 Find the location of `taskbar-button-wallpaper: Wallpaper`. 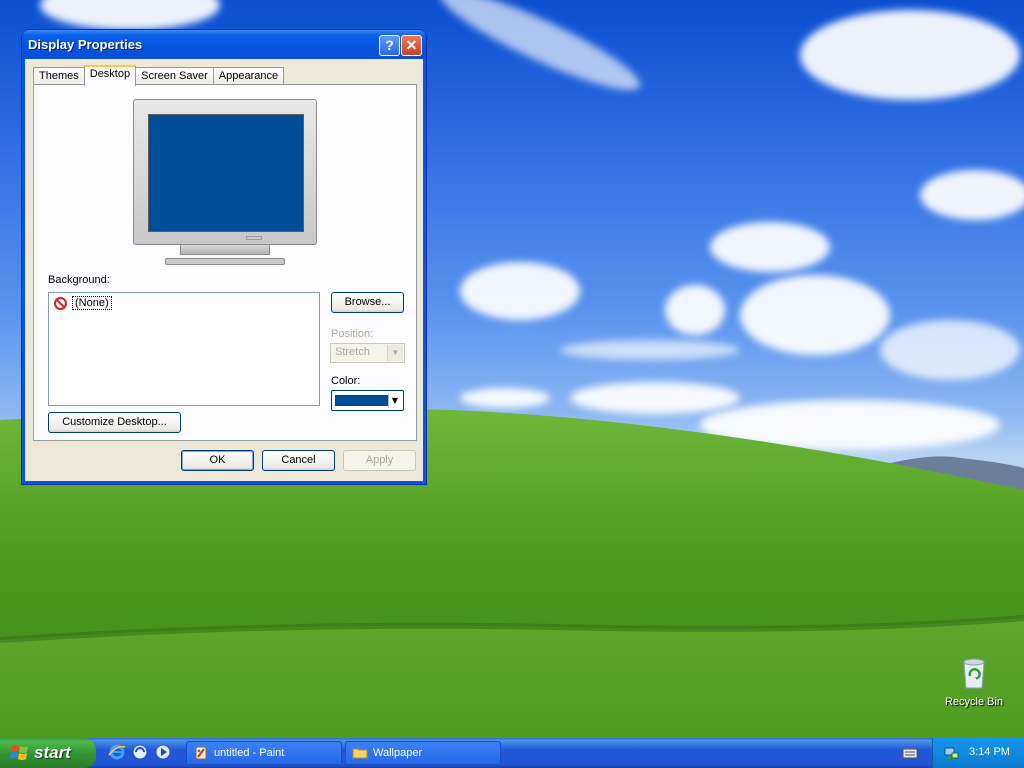

taskbar-button-wallpaper: Wallpaper is located at coordinates (423, 753).